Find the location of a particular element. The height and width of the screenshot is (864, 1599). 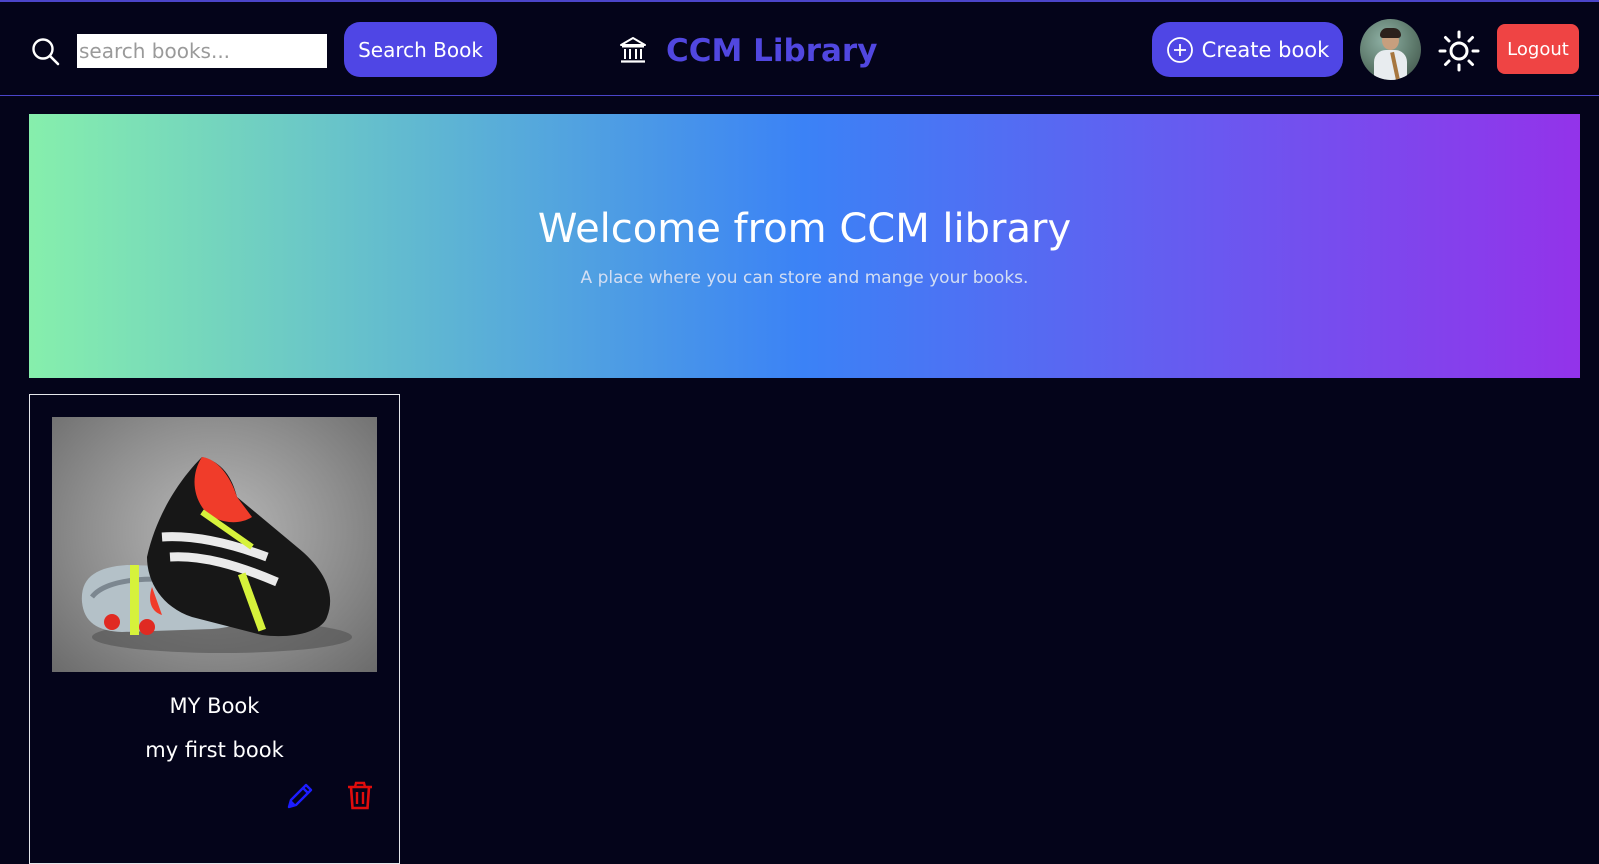

create-book-label: Create book is located at coordinates (1265, 49).